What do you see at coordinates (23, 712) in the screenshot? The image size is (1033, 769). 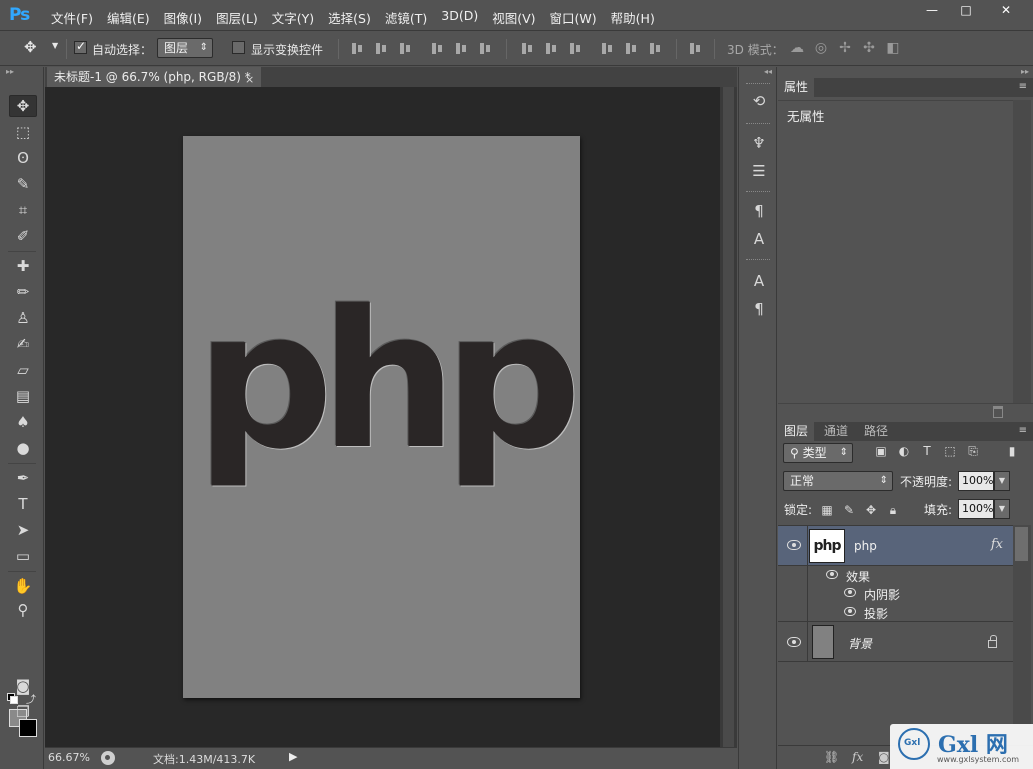 I see `screen-mode-icon: ❐` at bounding box center [23, 712].